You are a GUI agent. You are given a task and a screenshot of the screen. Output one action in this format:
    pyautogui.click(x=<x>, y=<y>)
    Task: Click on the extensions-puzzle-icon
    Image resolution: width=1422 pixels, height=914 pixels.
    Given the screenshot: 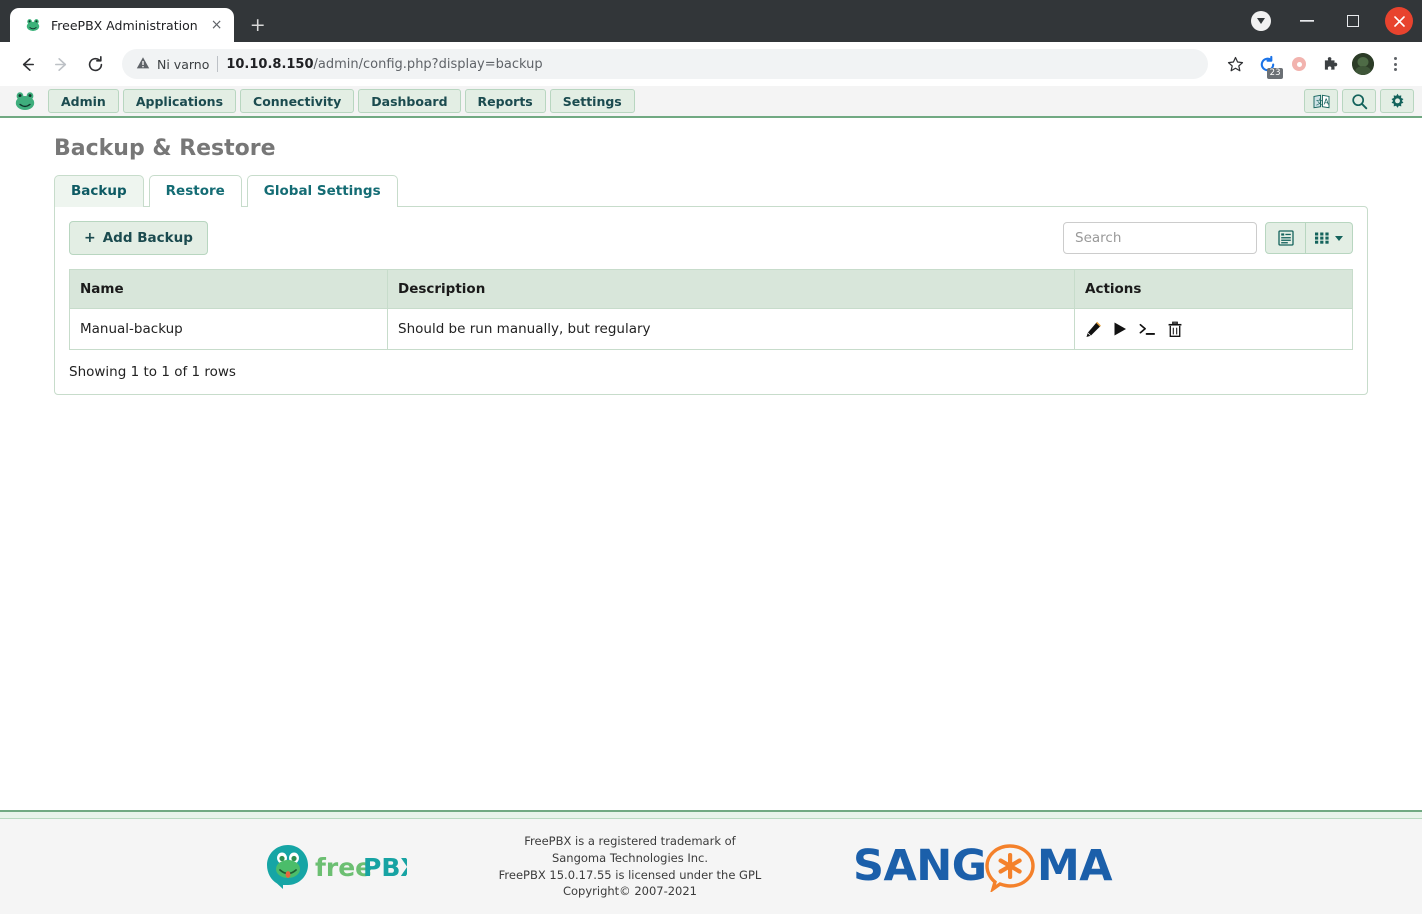 What is the action you would take?
    pyautogui.click(x=1331, y=64)
    